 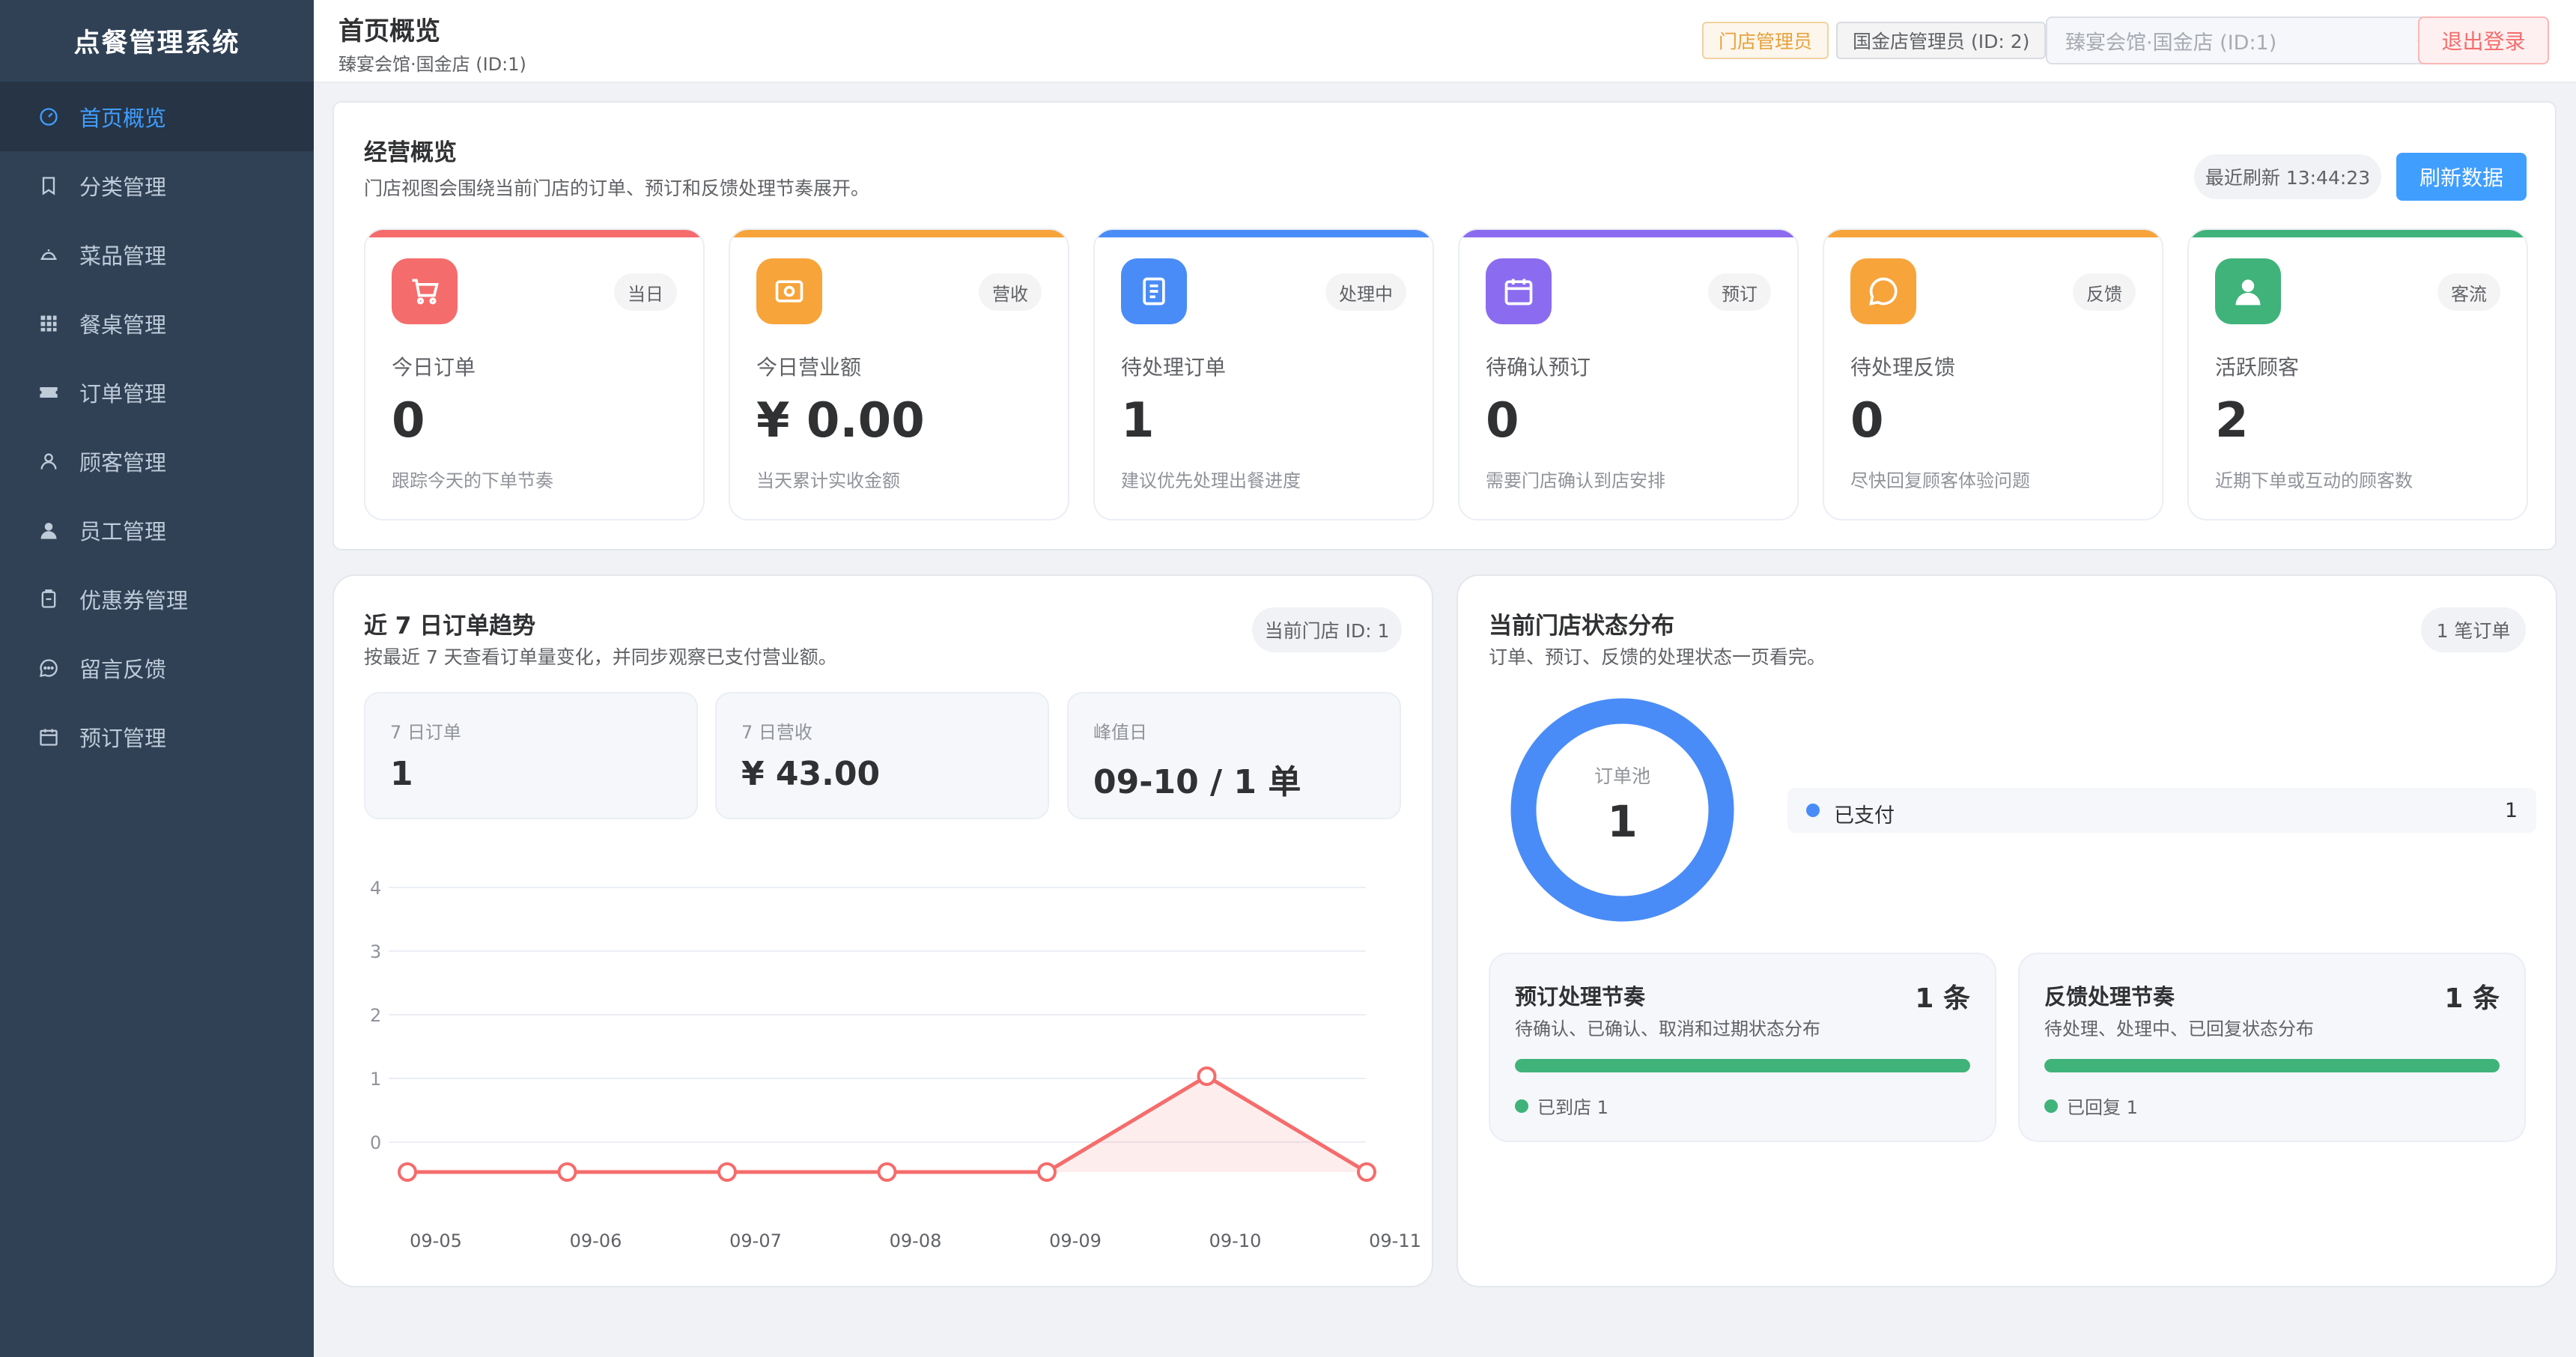 What do you see at coordinates (1234, 755) in the screenshot?
I see `stat-peak-day: 峰值日 09-10 / 1 单` at bounding box center [1234, 755].